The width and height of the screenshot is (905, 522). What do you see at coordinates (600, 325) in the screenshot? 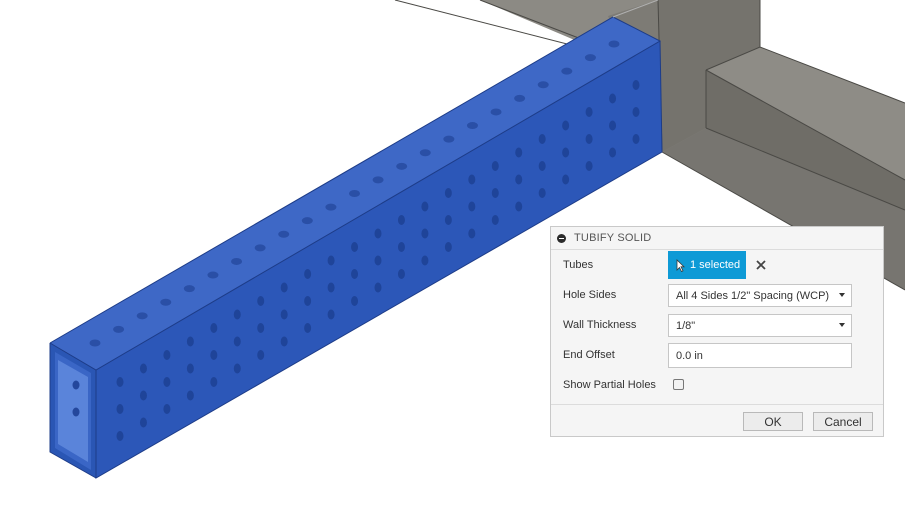
I see `wall-thickness-label: Wall Thickness` at bounding box center [600, 325].